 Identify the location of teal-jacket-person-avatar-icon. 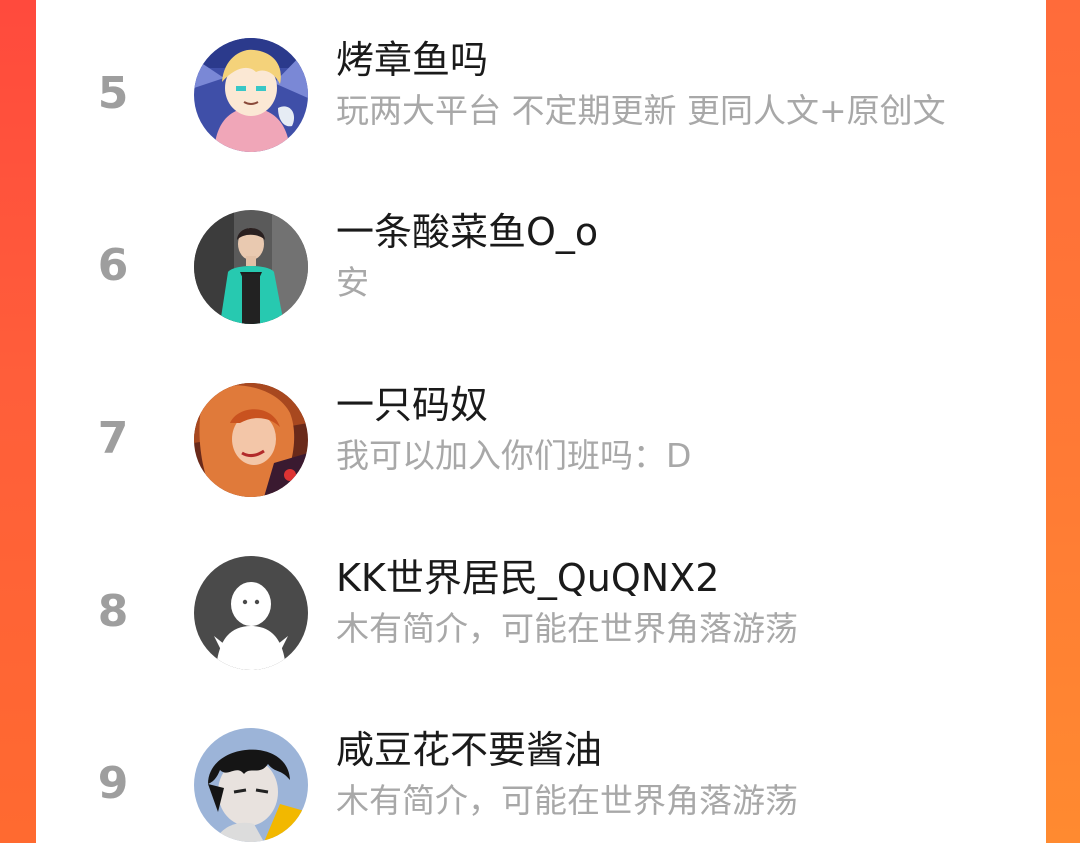
(251, 267).